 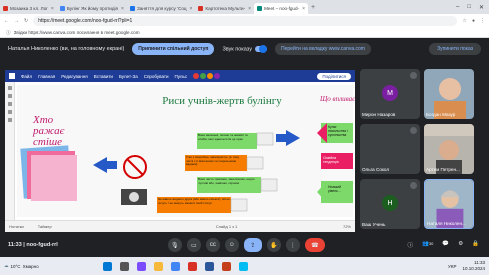 What do you see at coordinates (460, 245) in the screenshot?
I see `activities-icon: ⚙` at bounding box center [460, 245].